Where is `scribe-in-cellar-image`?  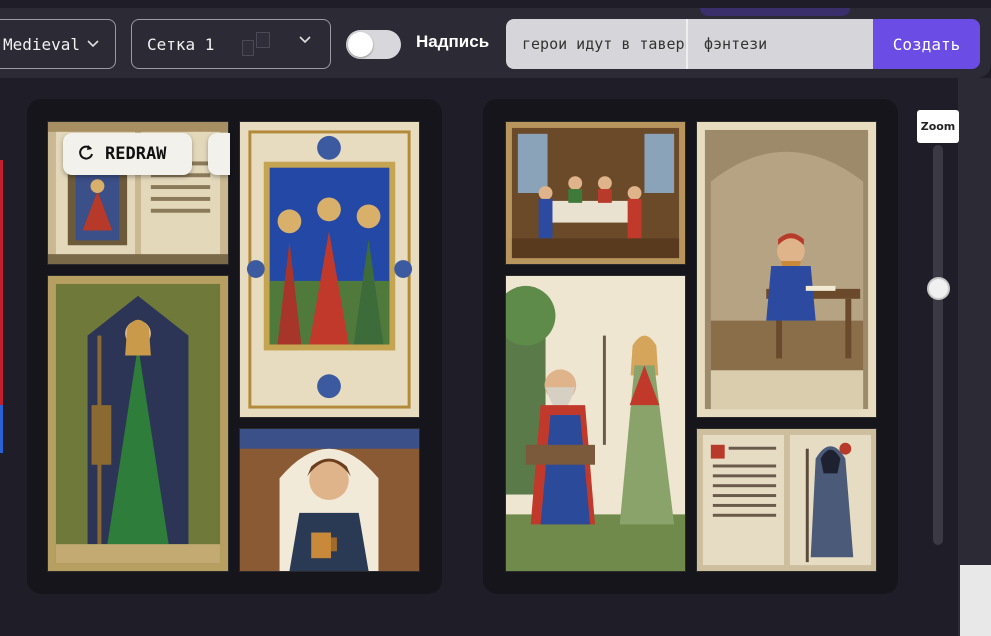
scribe-in-cellar-image is located at coordinates (786, 269).